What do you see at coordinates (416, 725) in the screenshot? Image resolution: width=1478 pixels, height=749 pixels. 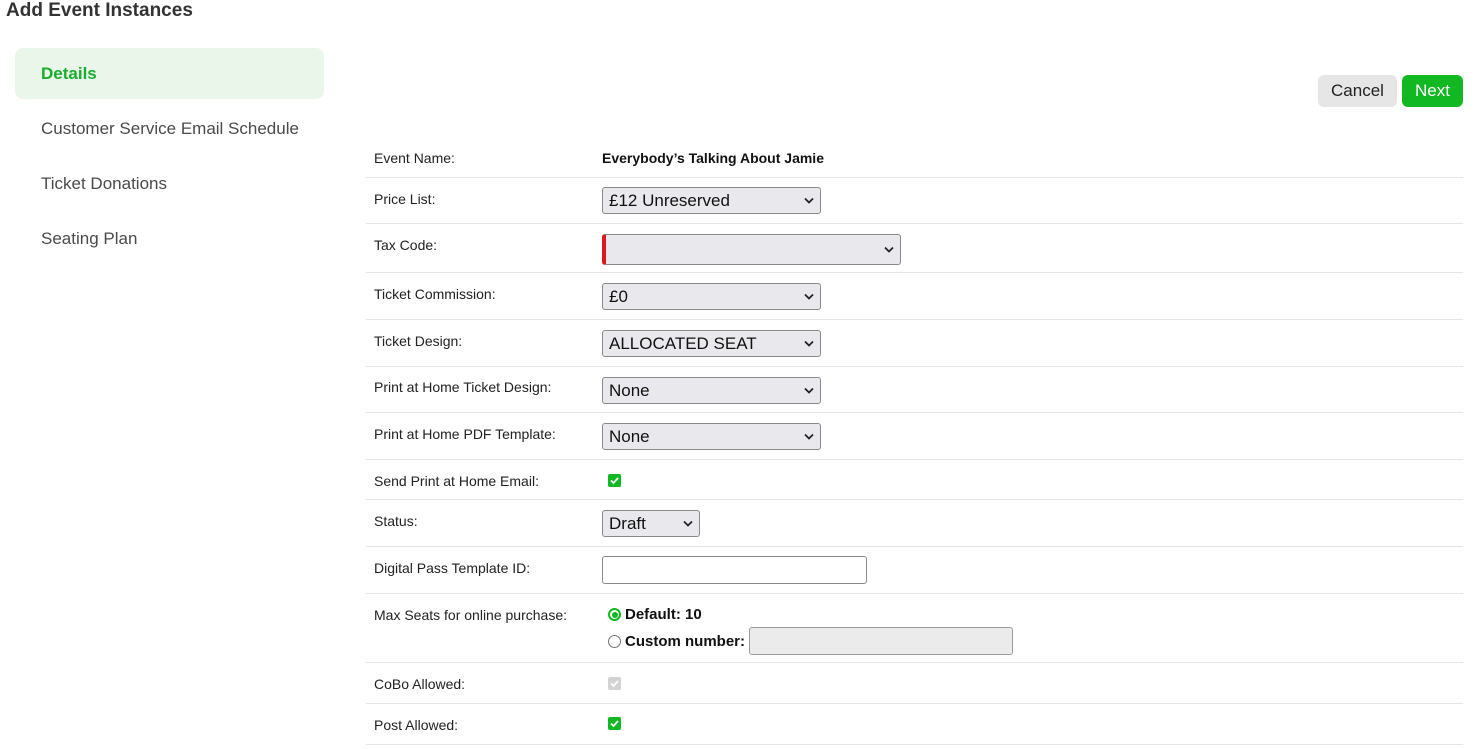 I see `post-allowed-label: Post Allowed:` at bounding box center [416, 725].